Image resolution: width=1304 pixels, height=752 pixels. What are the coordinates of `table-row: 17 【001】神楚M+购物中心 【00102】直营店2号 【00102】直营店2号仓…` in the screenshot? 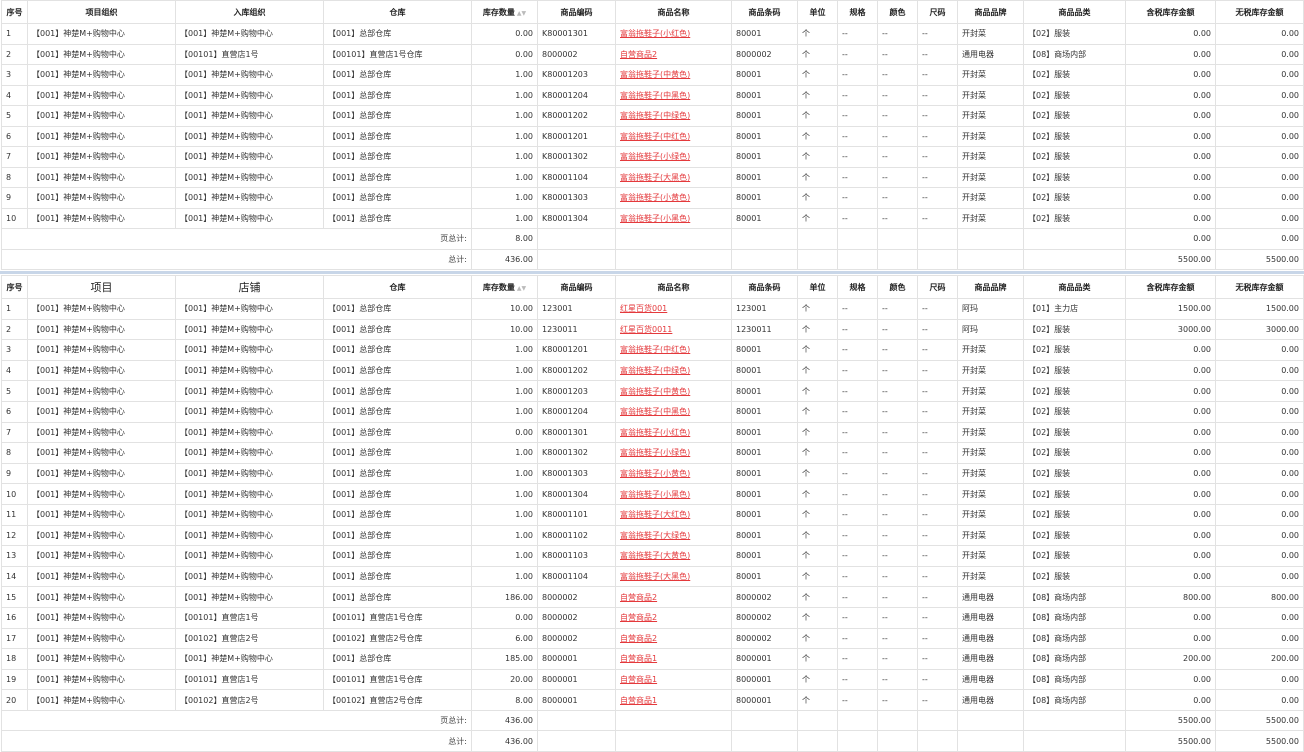 It's located at (652, 638).